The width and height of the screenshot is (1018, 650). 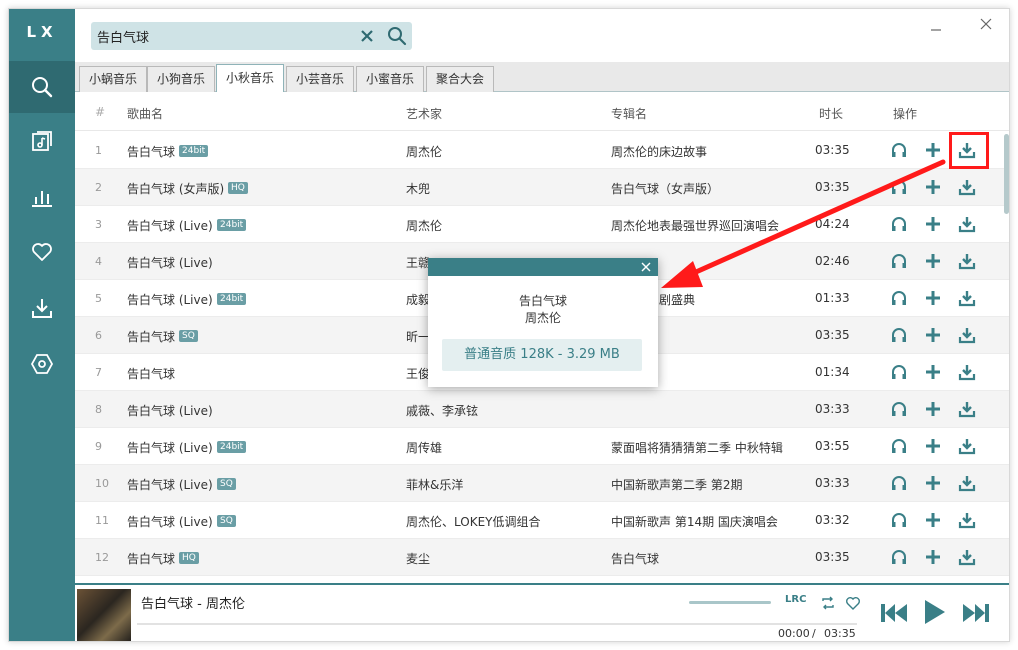 I want to click on repeat-icon, so click(x=828, y=603).